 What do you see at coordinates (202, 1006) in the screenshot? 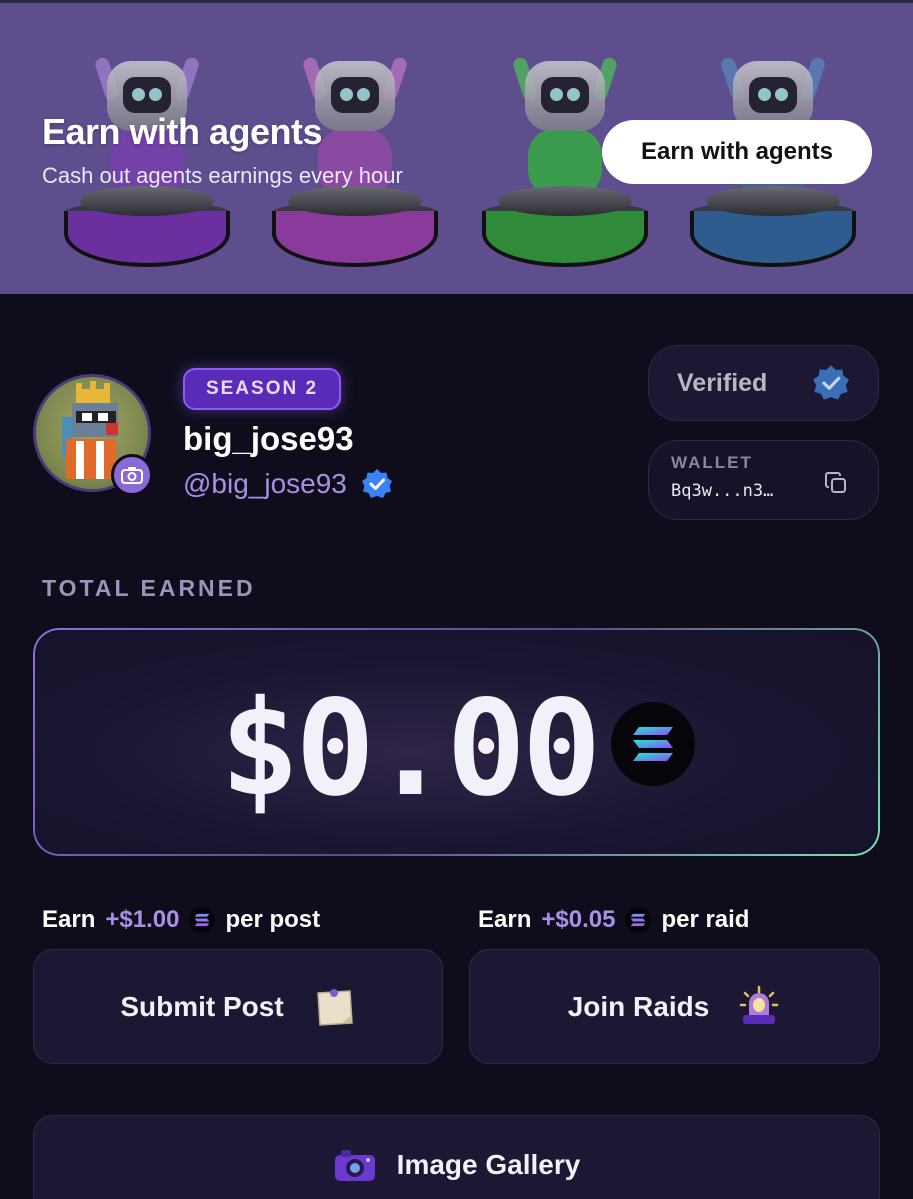
I see `submit-post-label: Submit Post` at bounding box center [202, 1006].